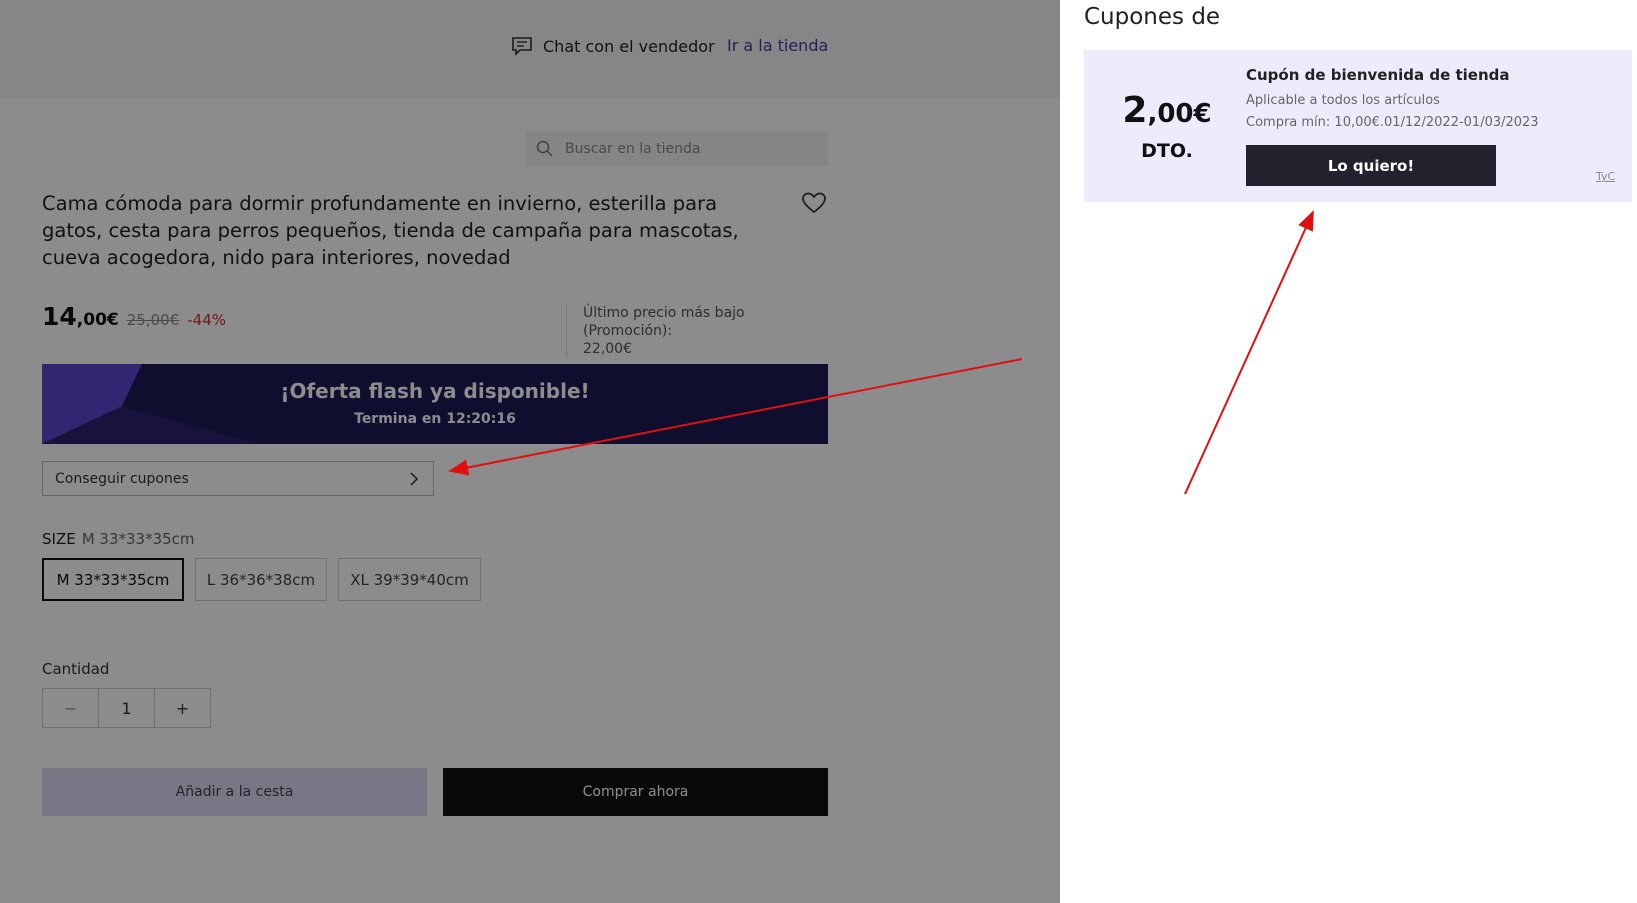 The width and height of the screenshot is (1637, 903). I want to click on coupon-amount-decimal: ,00€, so click(1179, 114).